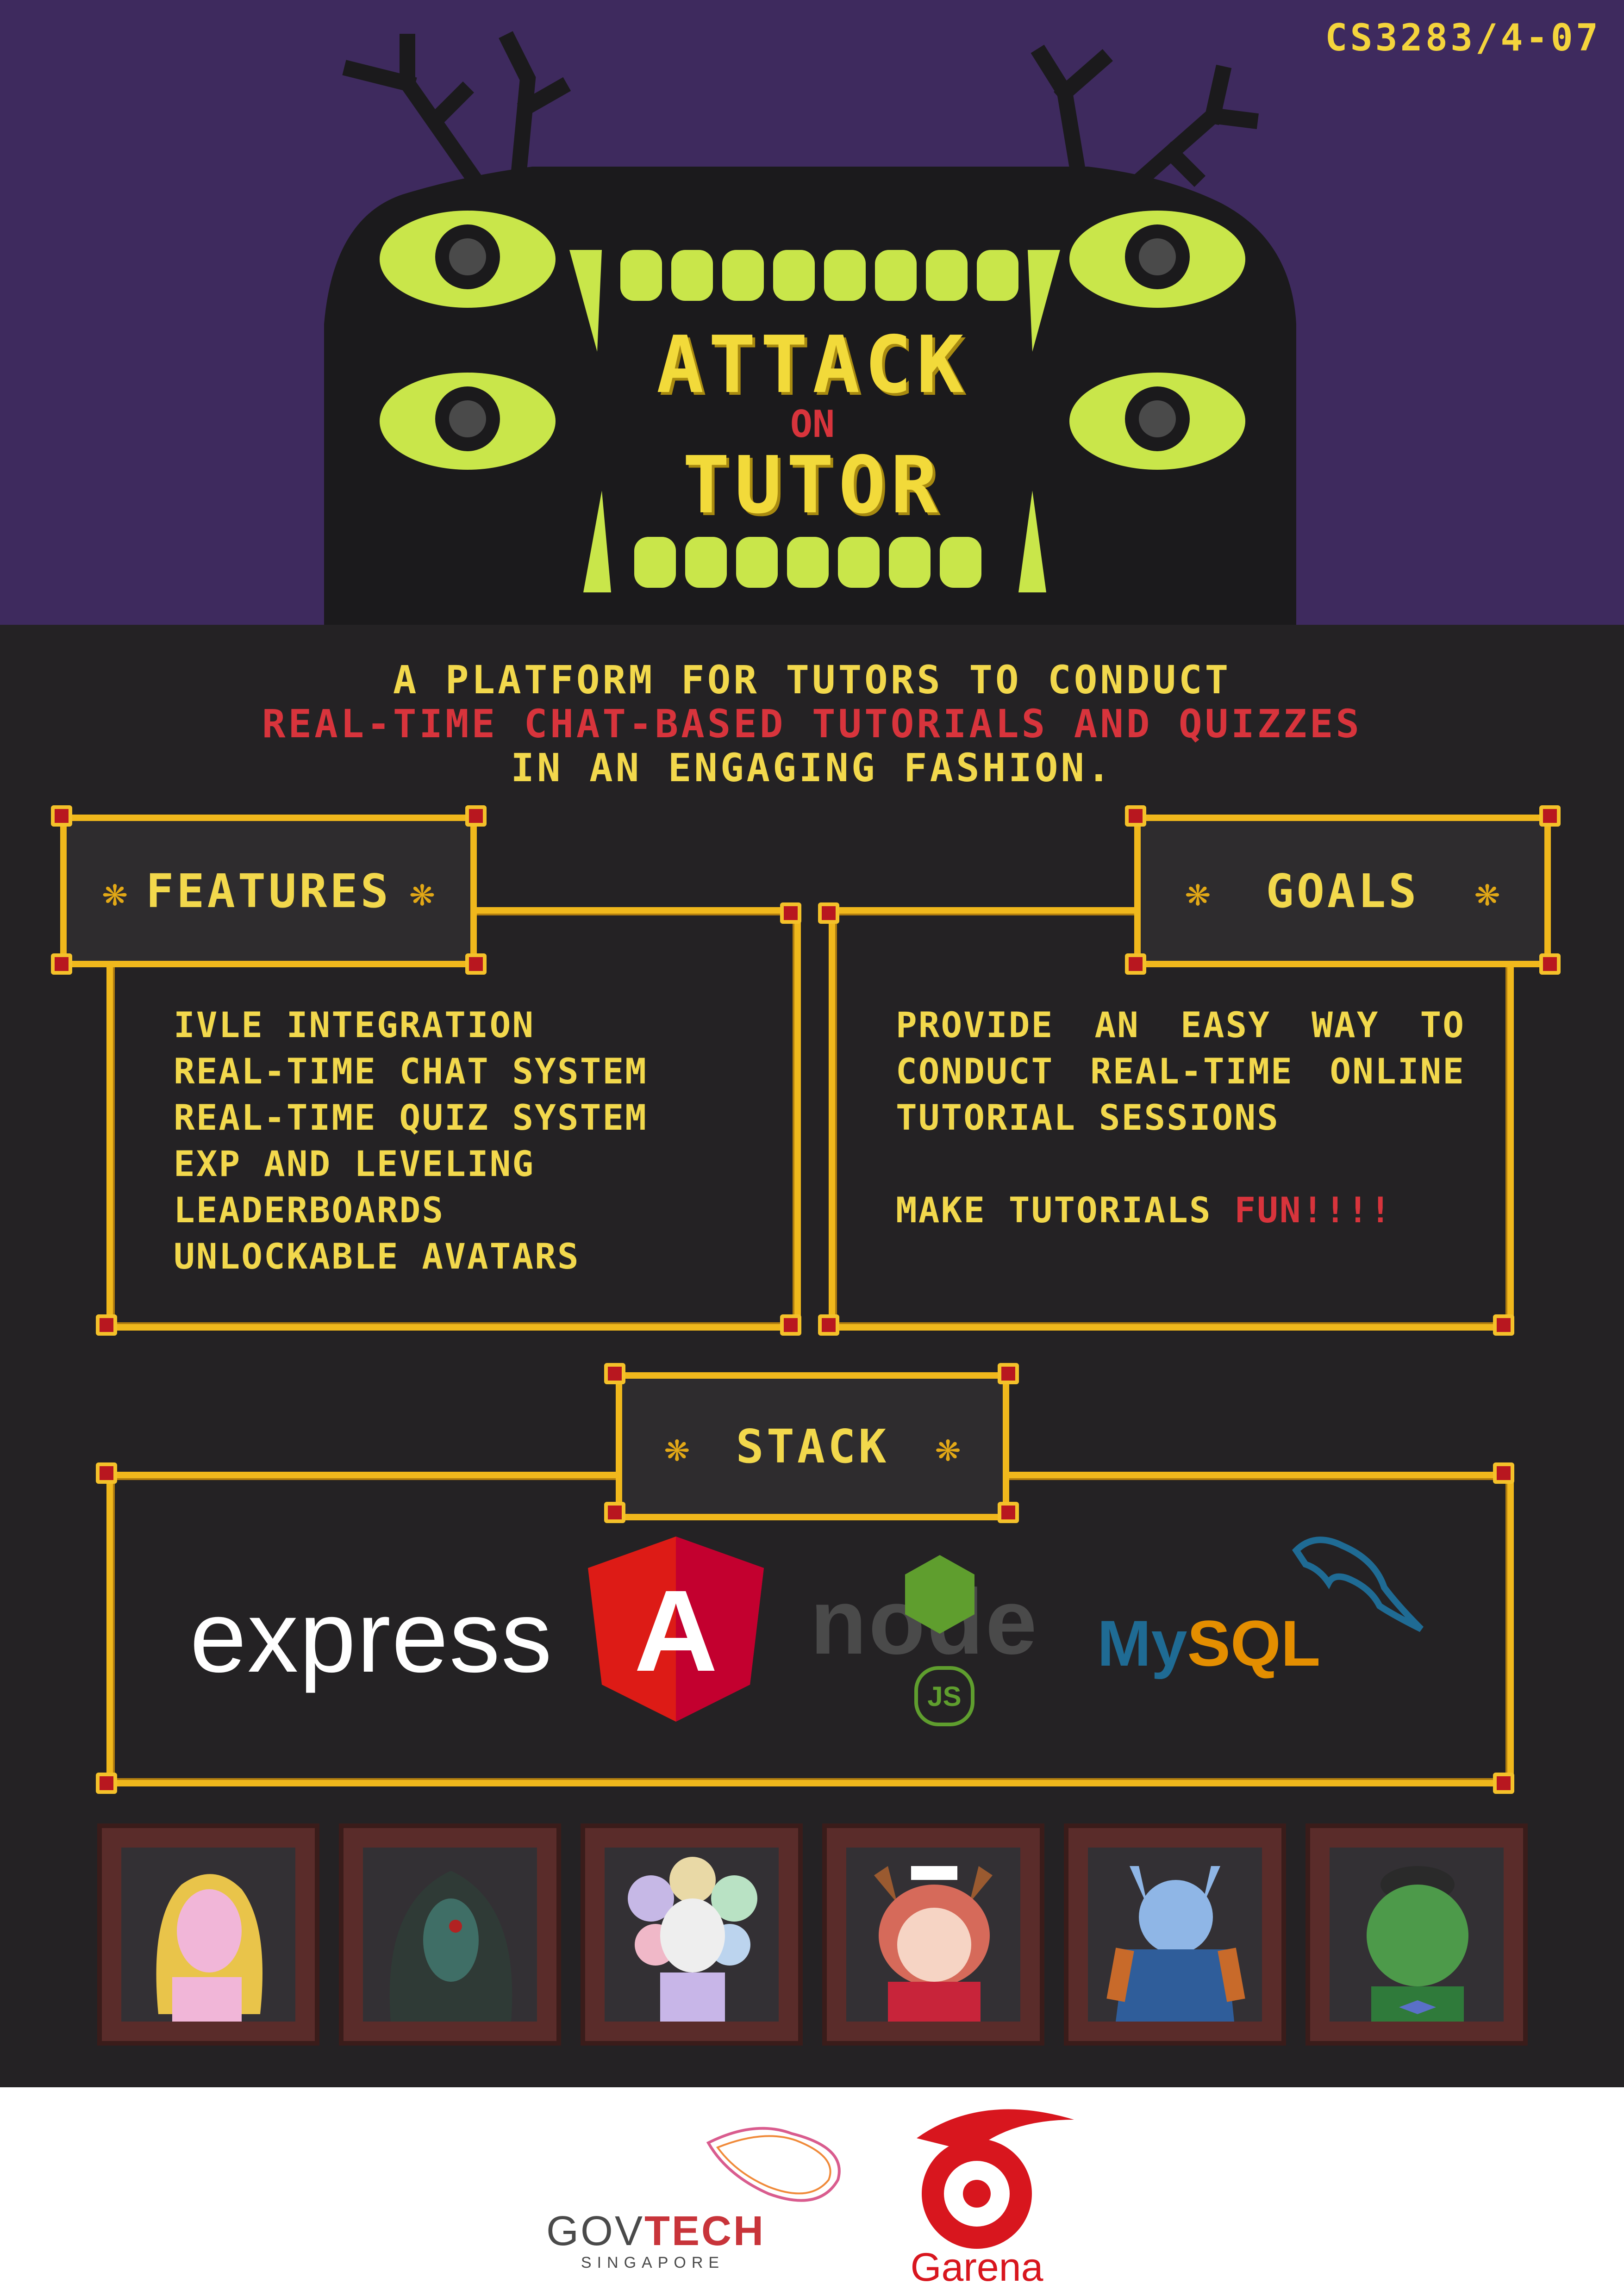 This screenshot has height=2296, width=1624. I want to click on goal-line: PROVIDE AN EASY WAY TO, so click(1180, 1024).